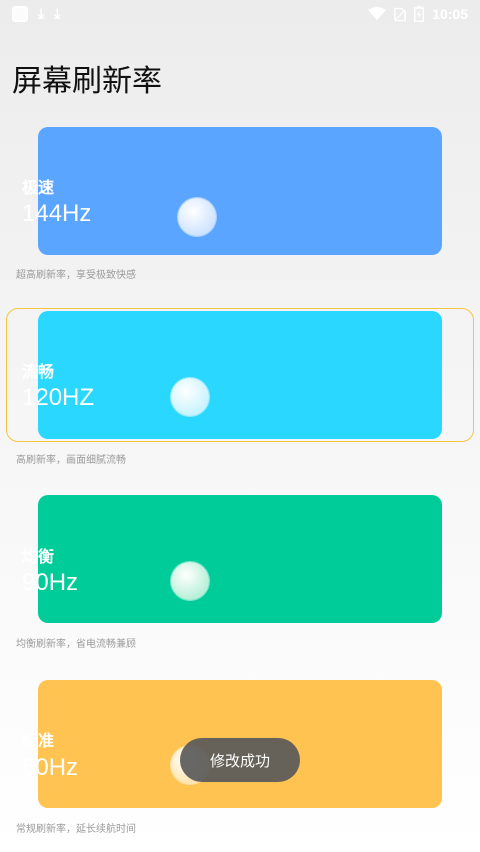 The width and height of the screenshot is (480, 852). I want to click on option-card-extreme, so click(240, 191).